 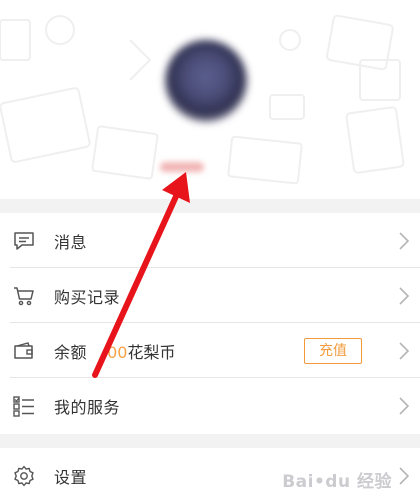 What do you see at coordinates (24, 295) in the screenshot?
I see `cart-icon` at bounding box center [24, 295].